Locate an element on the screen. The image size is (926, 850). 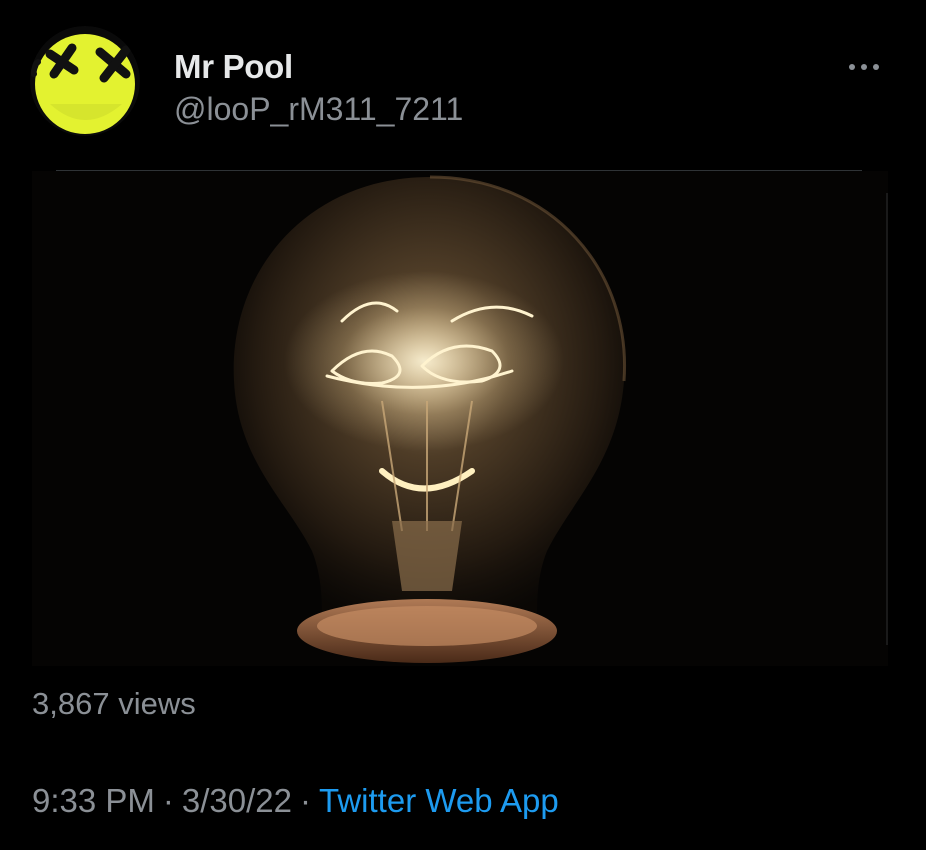
views-label: views is located at coordinates (157, 703).